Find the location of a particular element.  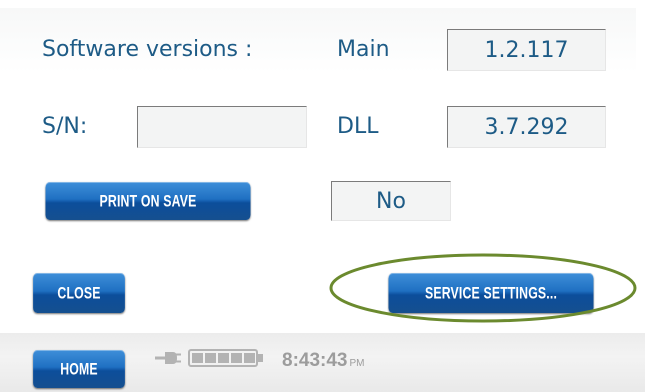

serial-number-field is located at coordinates (222, 127).